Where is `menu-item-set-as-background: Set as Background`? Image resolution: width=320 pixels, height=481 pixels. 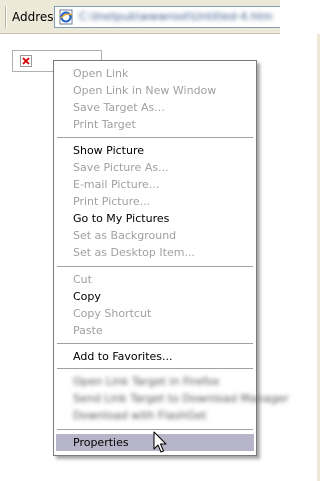 menu-item-set-as-background: Set as Background is located at coordinates (155, 235).